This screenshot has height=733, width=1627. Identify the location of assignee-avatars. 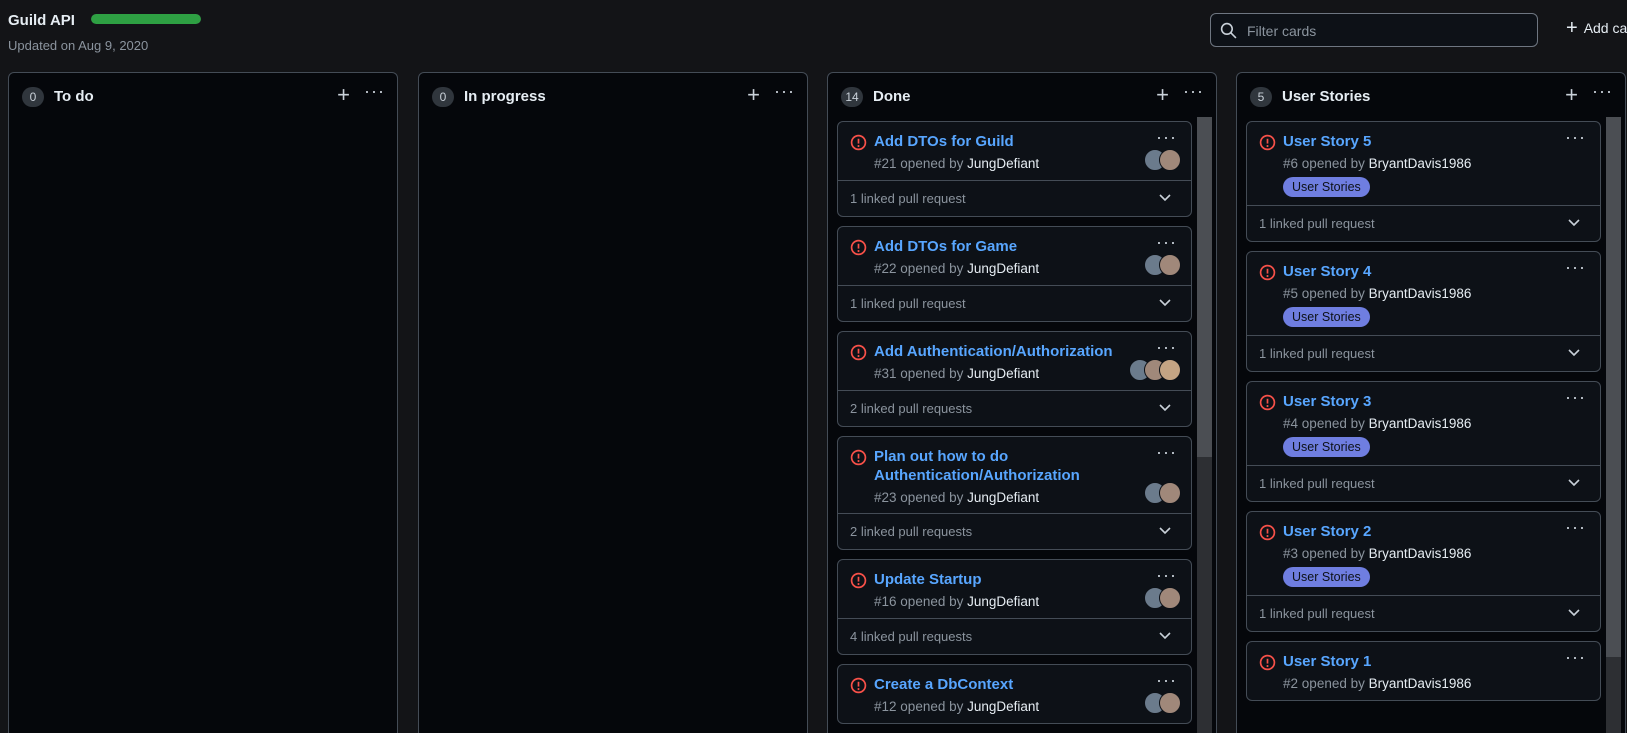
(1162, 160).